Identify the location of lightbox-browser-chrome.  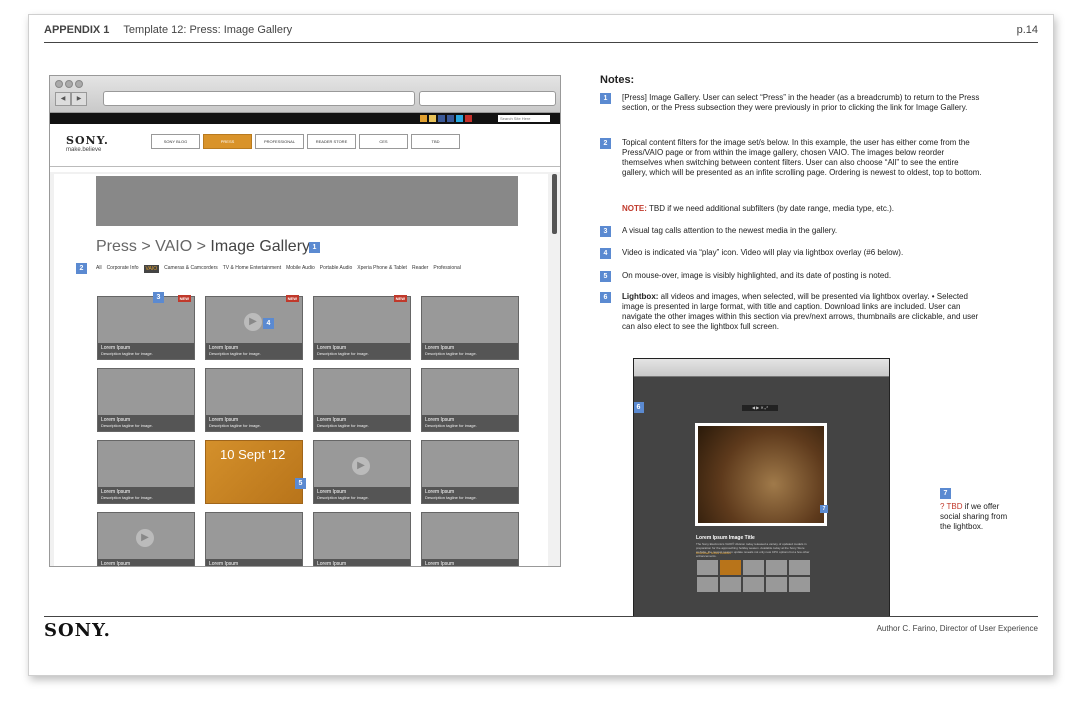
(761, 368).